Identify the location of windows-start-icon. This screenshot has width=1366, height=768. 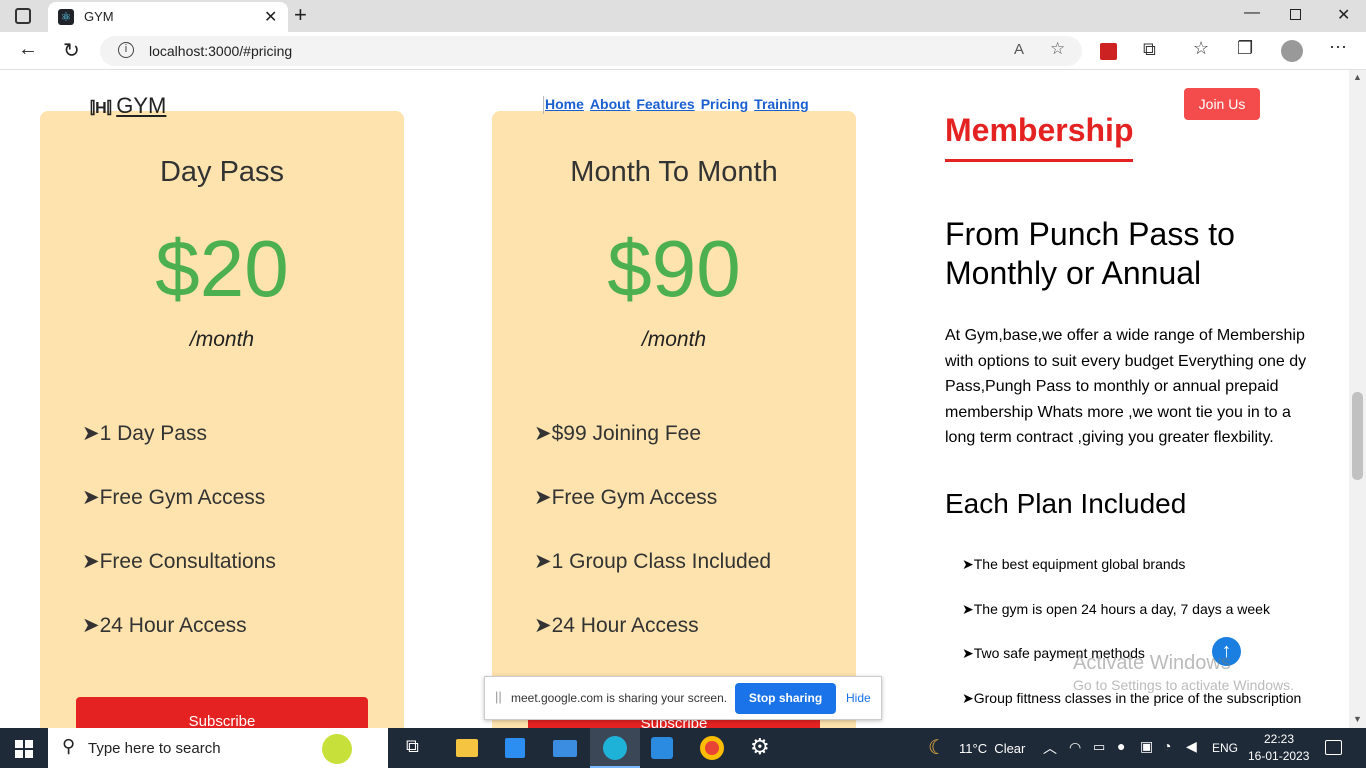
(24, 749).